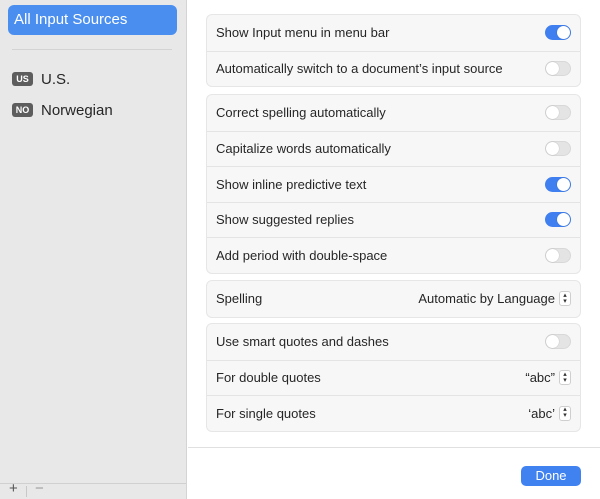 This screenshot has width=600, height=499. What do you see at coordinates (291, 184) in the screenshot?
I see `setting-label: Show inline predictive text` at bounding box center [291, 184].